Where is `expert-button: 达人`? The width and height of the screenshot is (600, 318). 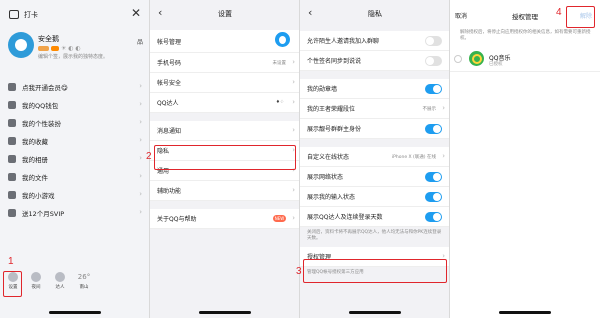
expert-button: 达人 is located at coordinates (60, 281).